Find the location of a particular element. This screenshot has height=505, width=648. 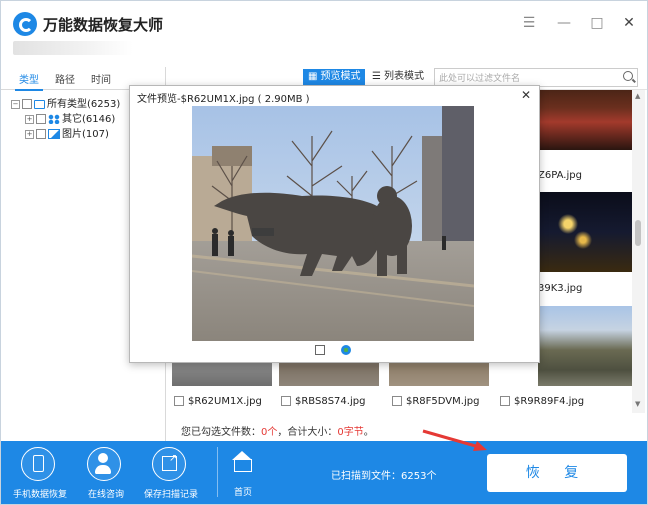

list-mode-label: 列表模式 is located at coordinates (403, 76).